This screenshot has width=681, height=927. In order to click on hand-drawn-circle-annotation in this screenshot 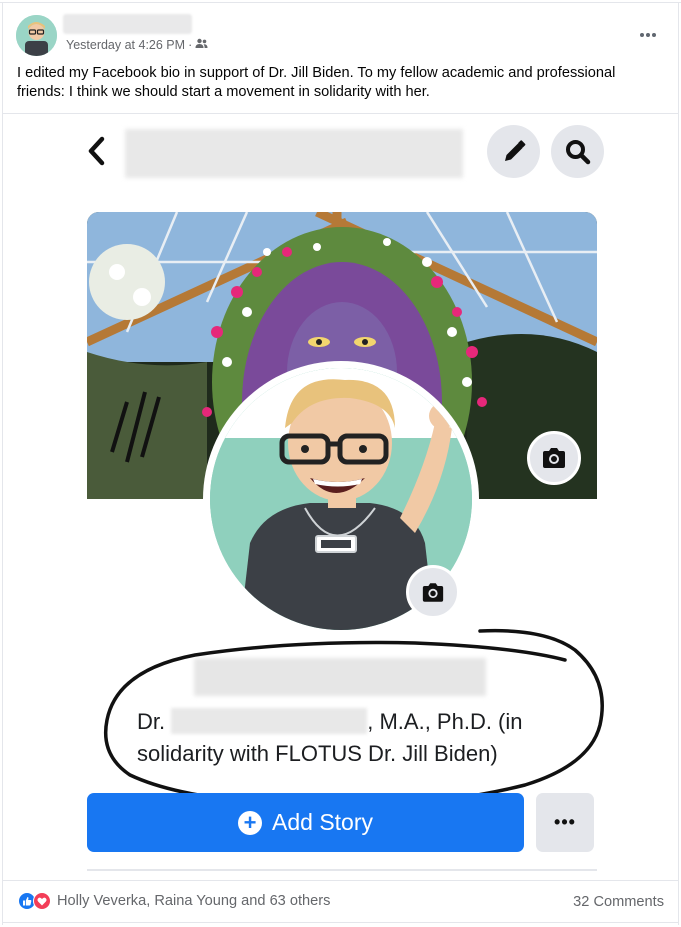, I will do `click(353, 718)`.